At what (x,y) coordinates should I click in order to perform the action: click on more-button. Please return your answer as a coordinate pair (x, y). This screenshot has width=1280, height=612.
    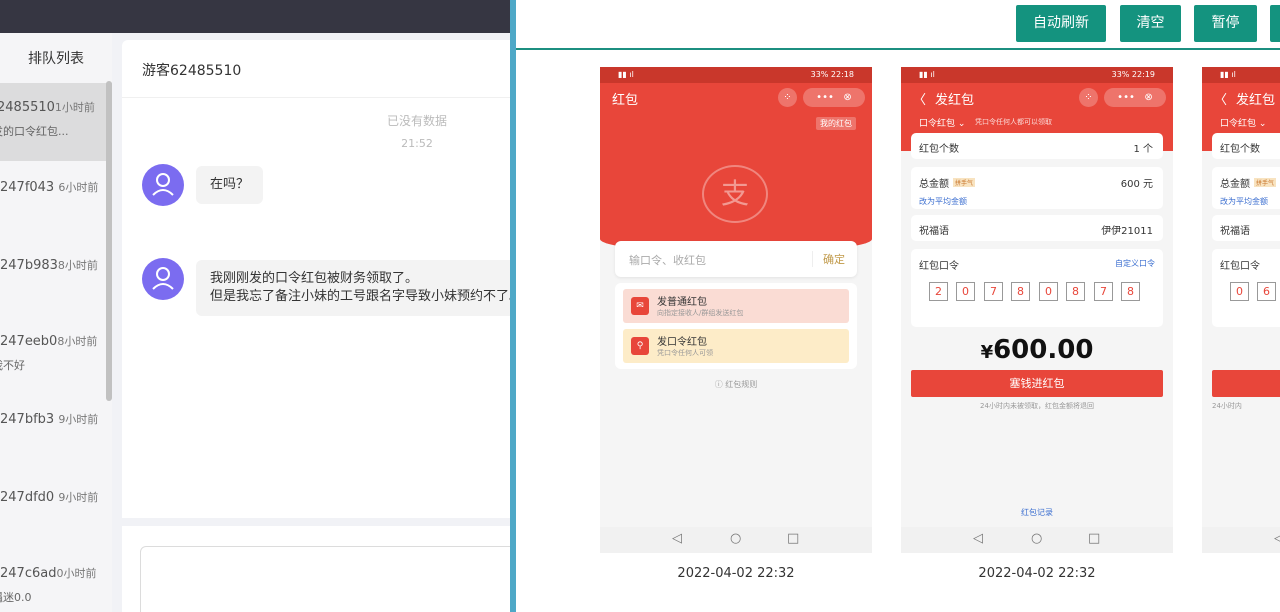
    Looking at the image, I should click on (1275, 23).